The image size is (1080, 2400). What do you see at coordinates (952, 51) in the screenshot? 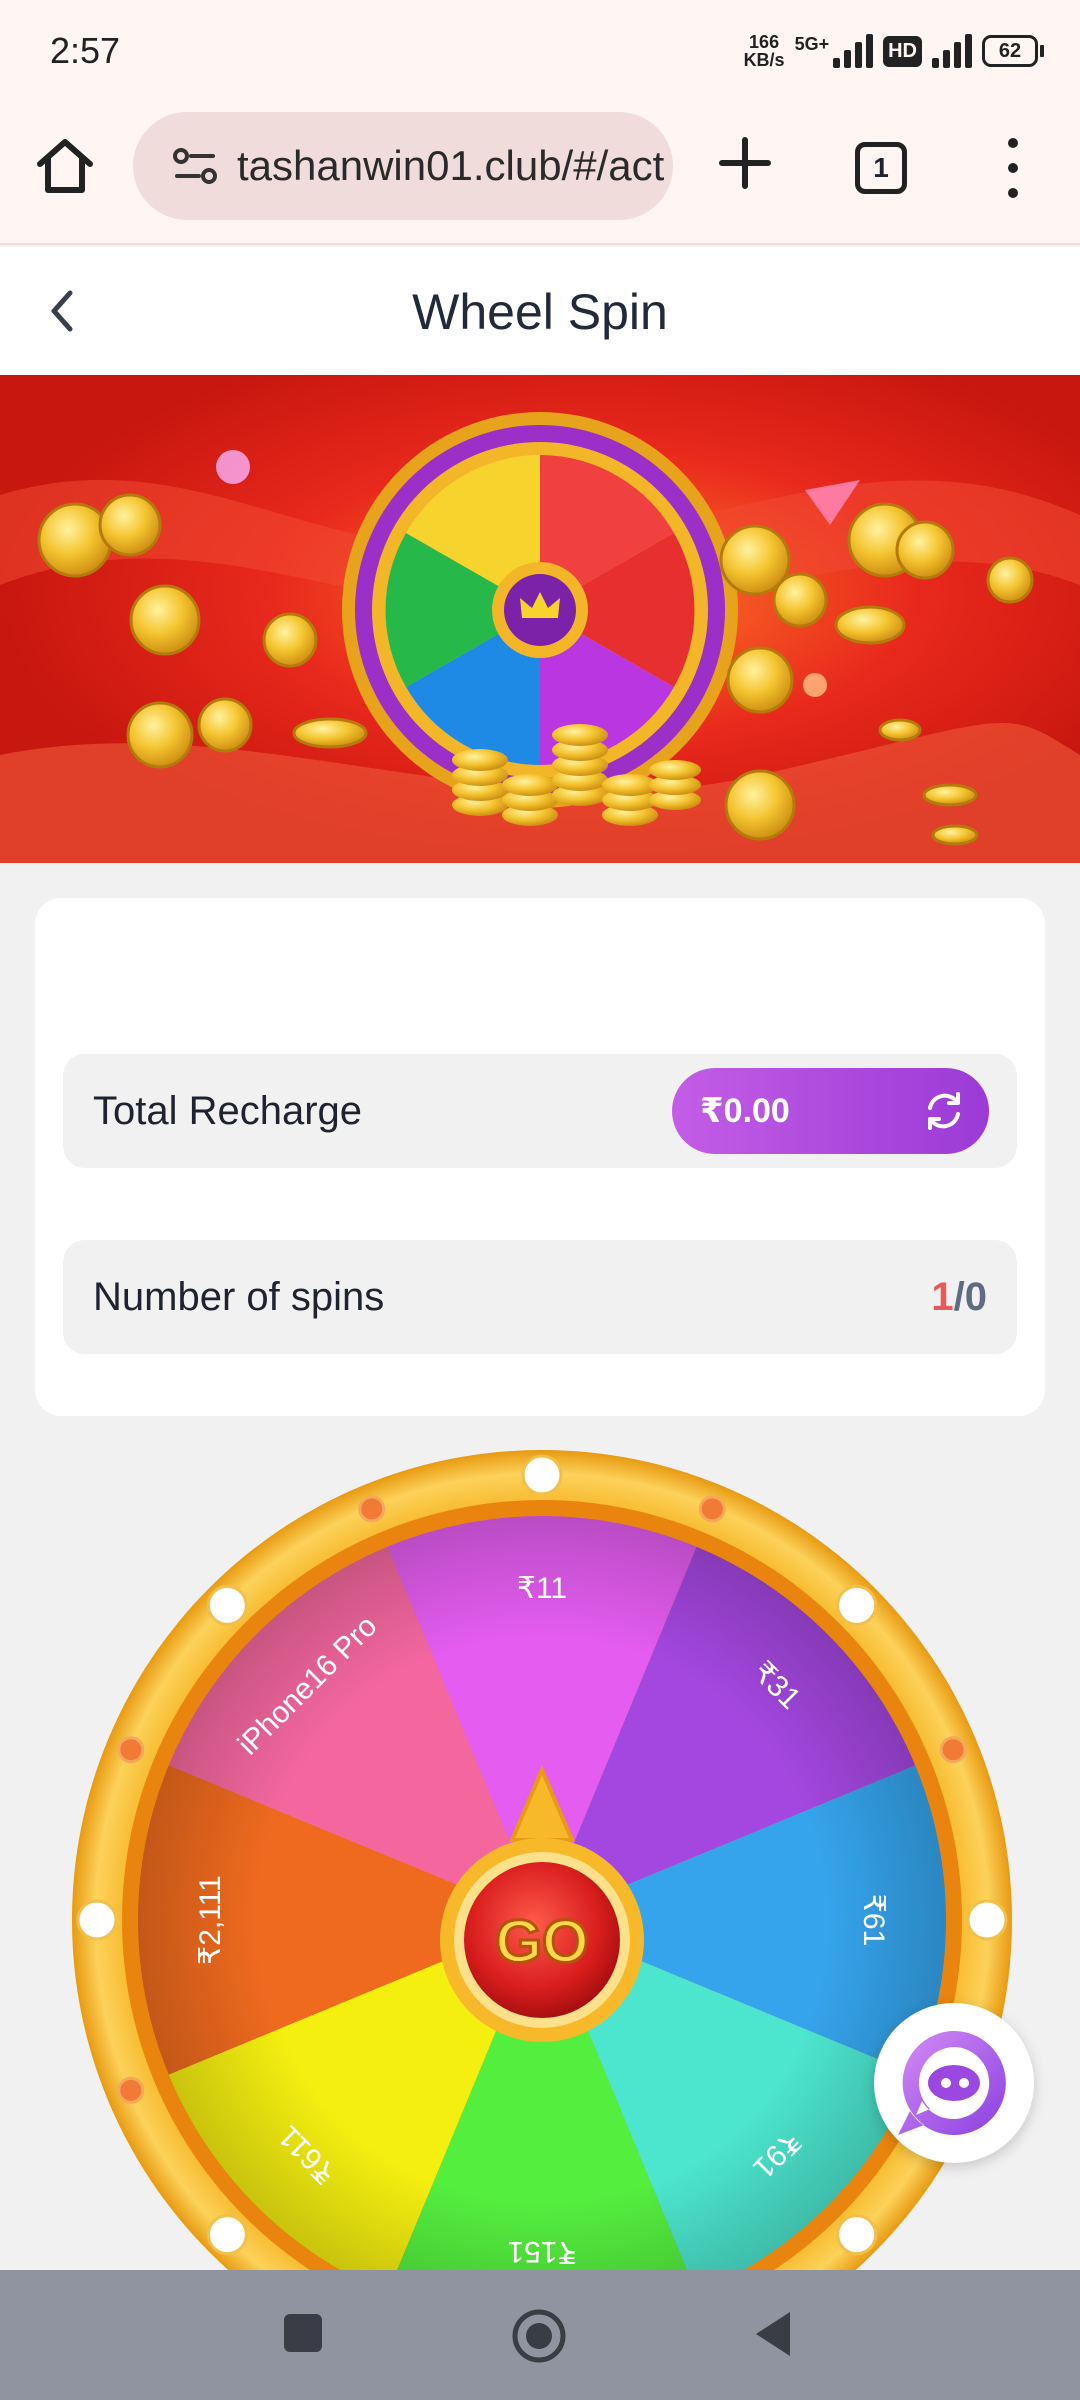
I see `signal-icon` at bounding box center [952, 51].